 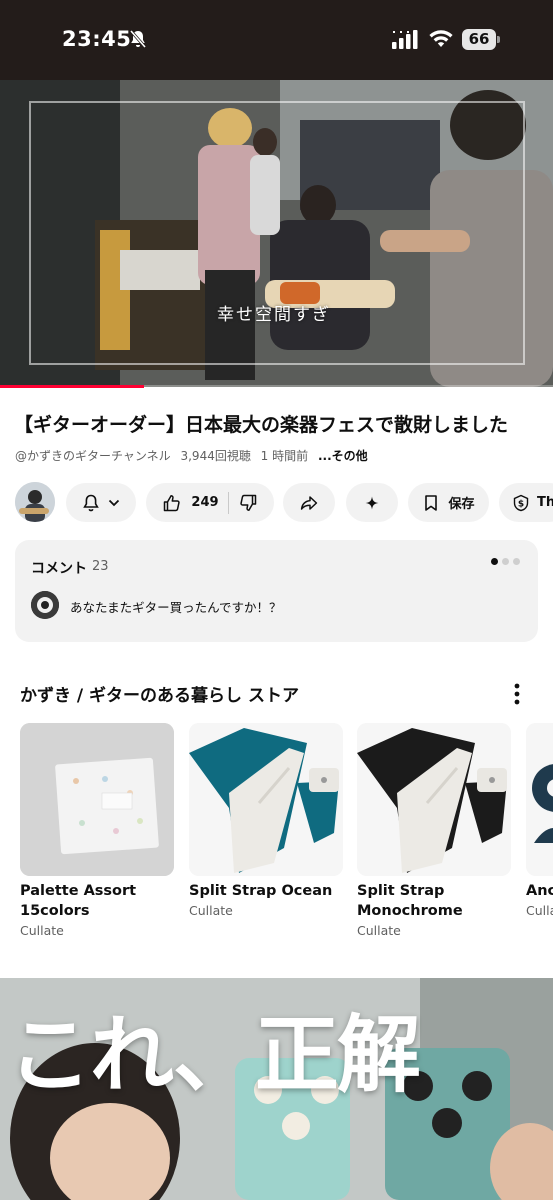 I want to click on channel-avatar, so click(x=35, y=502).